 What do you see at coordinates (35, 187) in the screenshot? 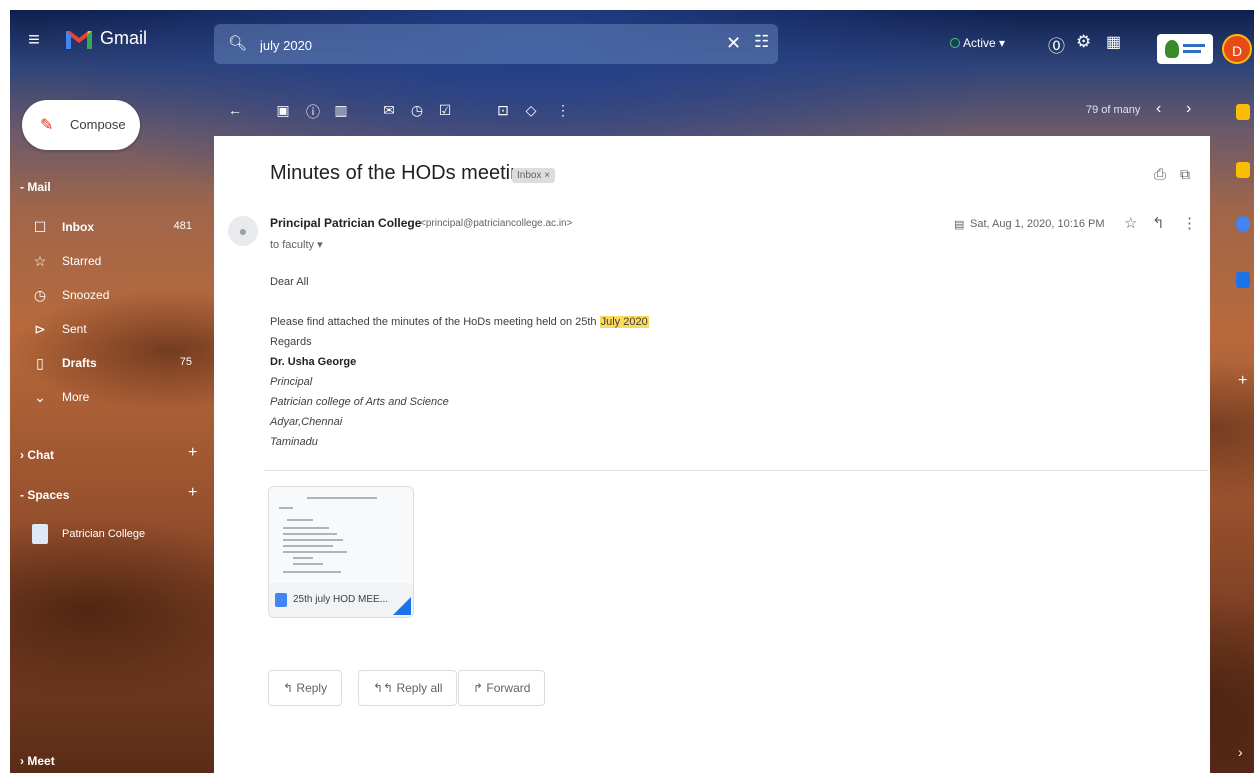
I see `mail-section-toggle: - Mail` at bounding box center [35, 187].